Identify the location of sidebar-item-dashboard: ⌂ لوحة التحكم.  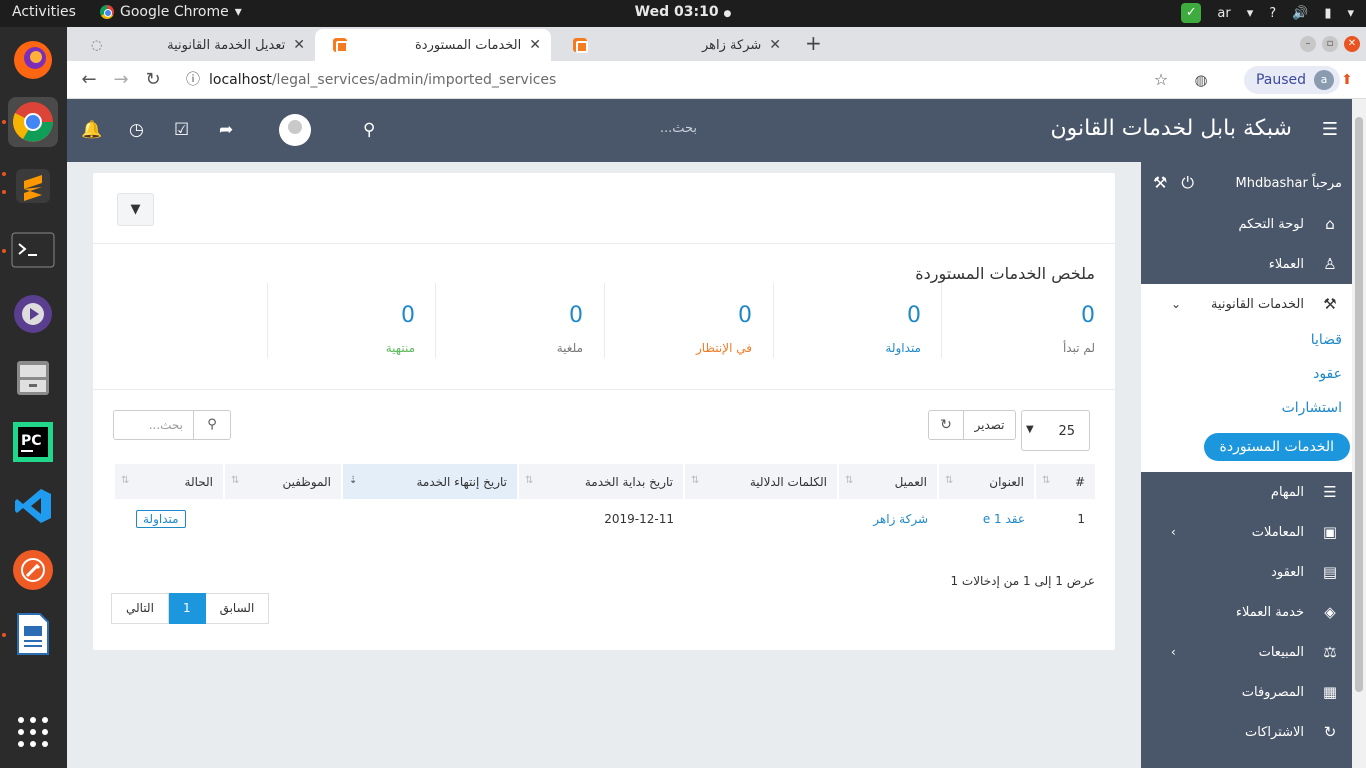
(1246, 224).